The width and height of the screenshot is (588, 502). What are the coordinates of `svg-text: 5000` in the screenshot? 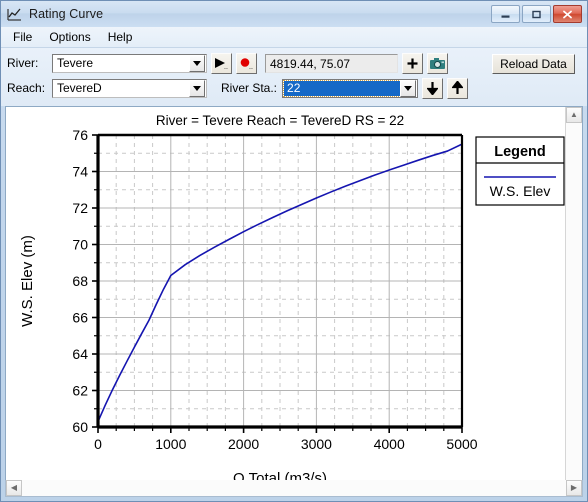 It's located at (461, 444).